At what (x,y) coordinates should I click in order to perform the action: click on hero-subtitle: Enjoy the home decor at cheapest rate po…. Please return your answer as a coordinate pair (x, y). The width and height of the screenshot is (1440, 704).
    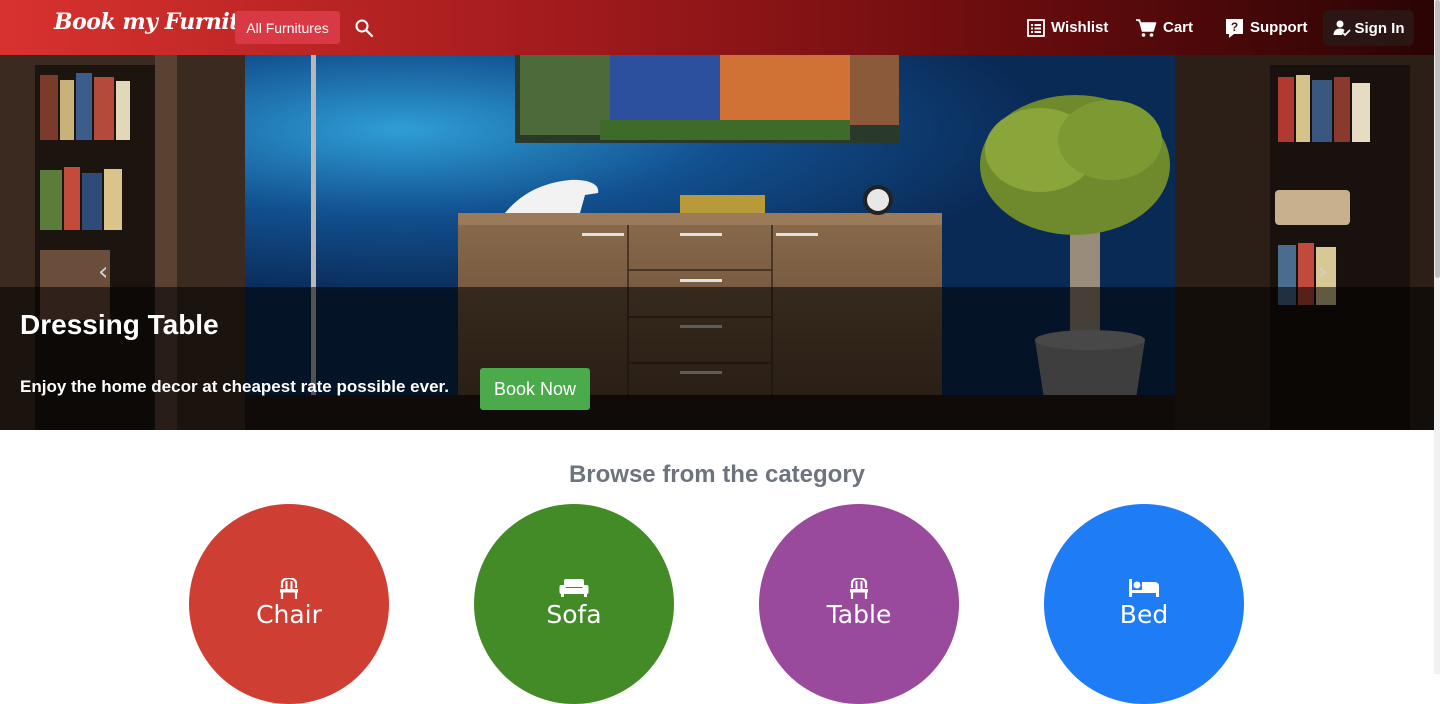
    Looking at the image, I should click on (234, 386).